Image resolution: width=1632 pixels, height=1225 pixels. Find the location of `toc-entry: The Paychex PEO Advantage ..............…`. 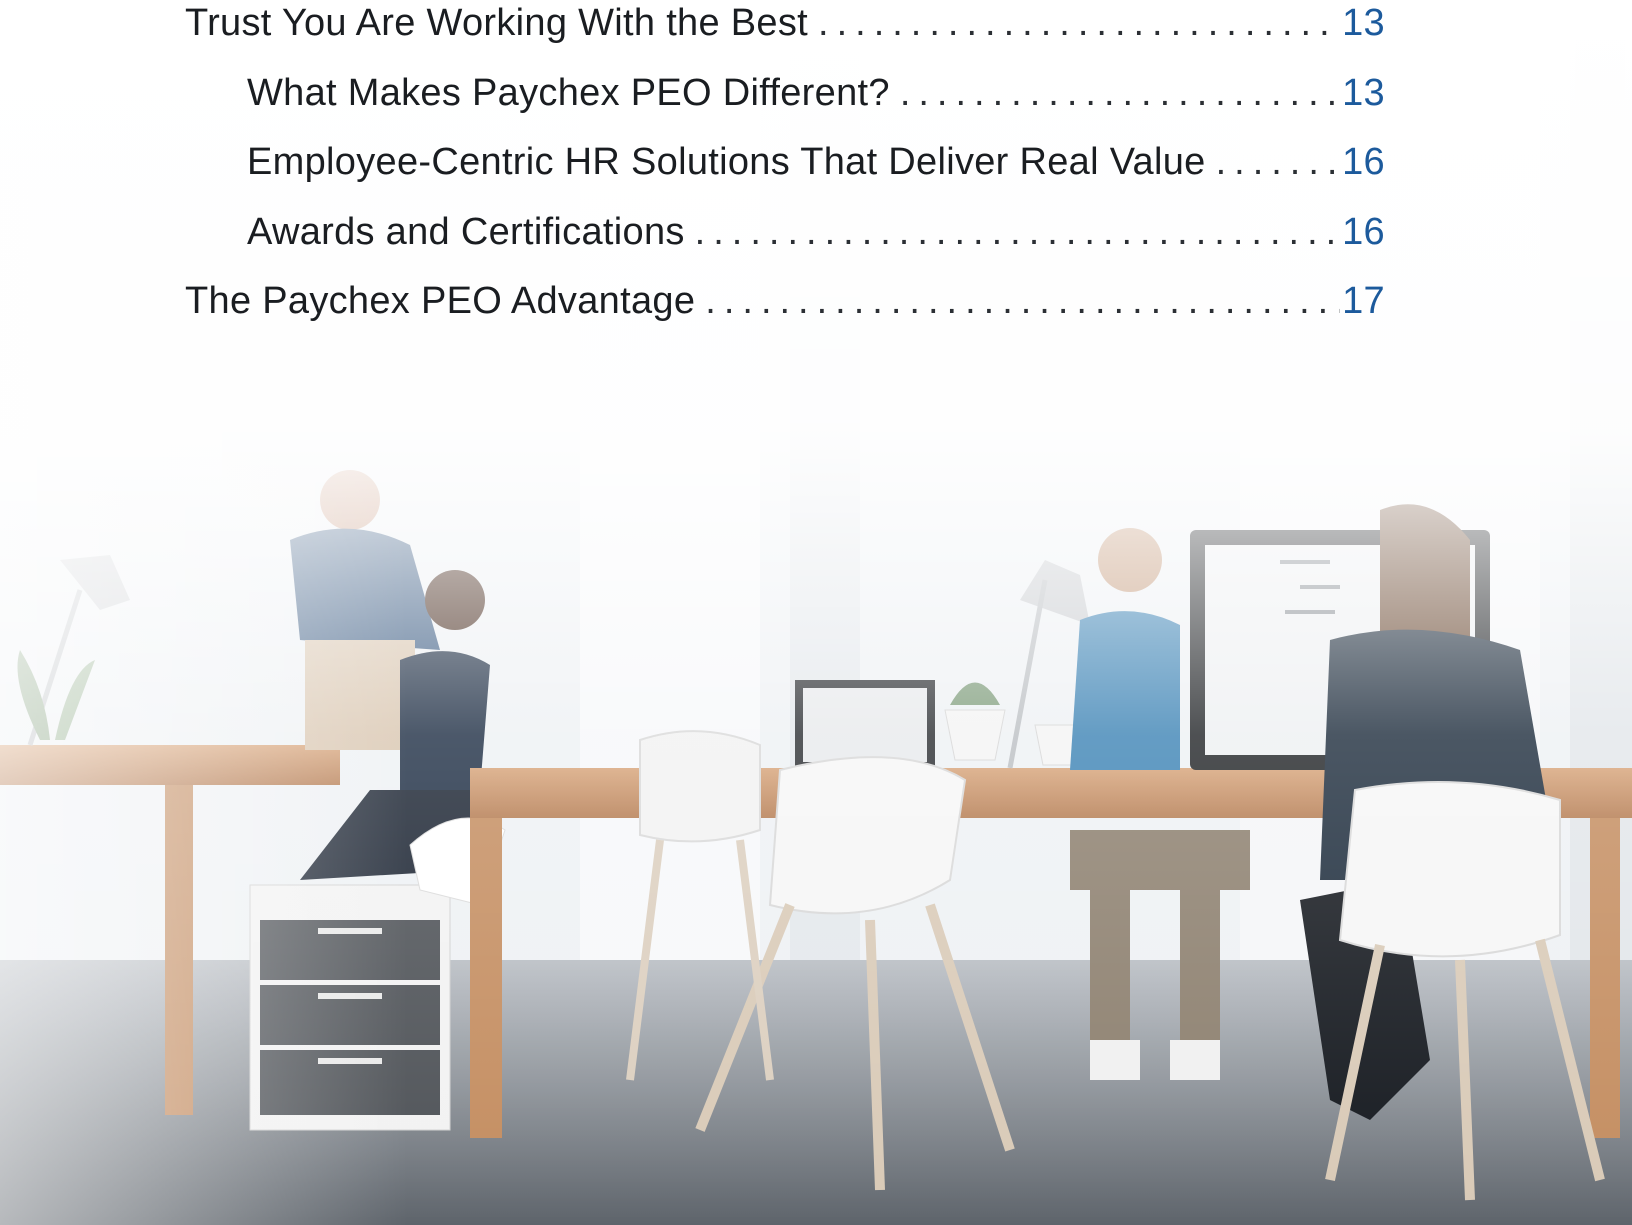

toc-entry: The Paychex PEO Advantage ..............… is located at coordinates (785, 301).